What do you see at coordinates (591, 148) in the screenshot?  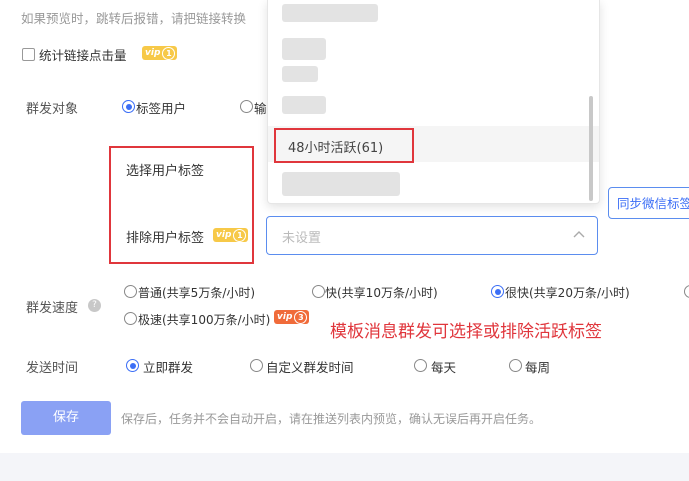 I see `dropdown-scrollbar` at bounding box center [591, 148].